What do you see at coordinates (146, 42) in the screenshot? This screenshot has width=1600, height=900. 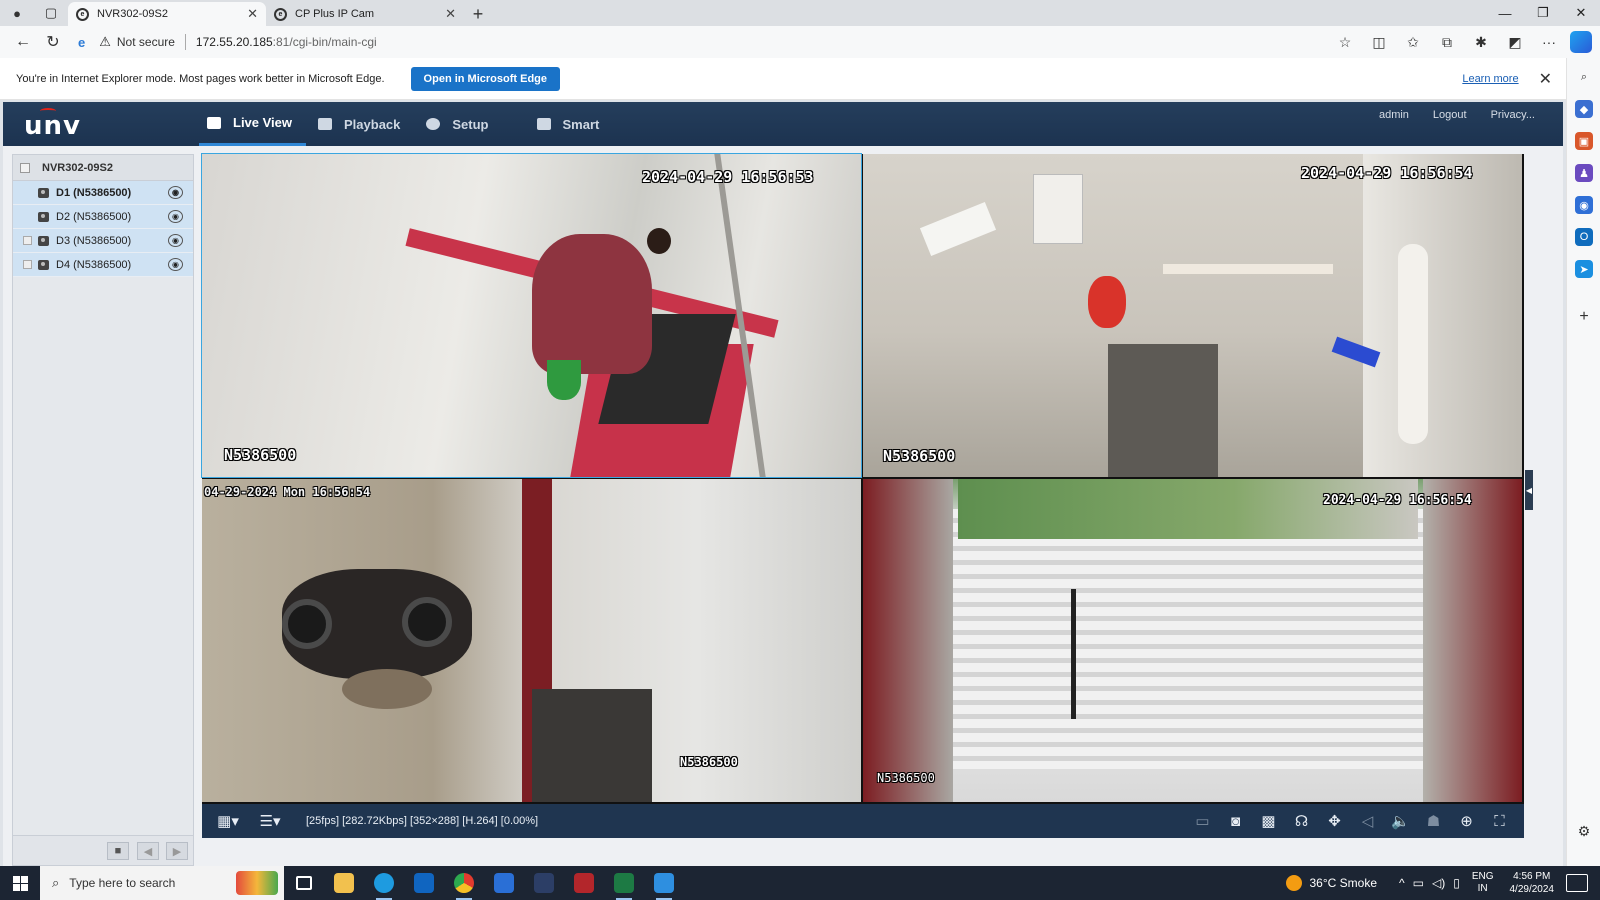 I see `not-secure-label: Not secure` at bounding box center [146, 42].